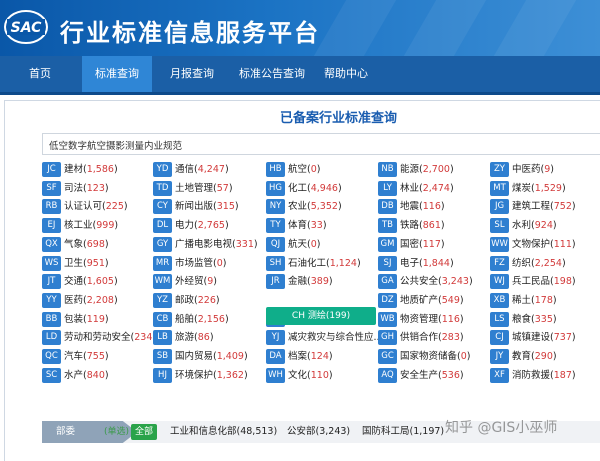 The width and height of the screenshot is (600, 461). Describe the element at coordinates (190, 33) in the screenshot. I see `site-title: 行业标准信息服务平台` at that location.